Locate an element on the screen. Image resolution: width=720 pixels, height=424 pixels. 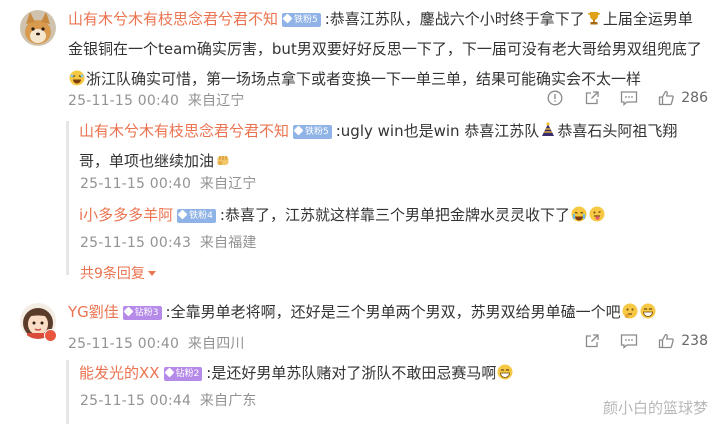
more-replies-link: 共9条回复 is located at coordinates (118, 273).